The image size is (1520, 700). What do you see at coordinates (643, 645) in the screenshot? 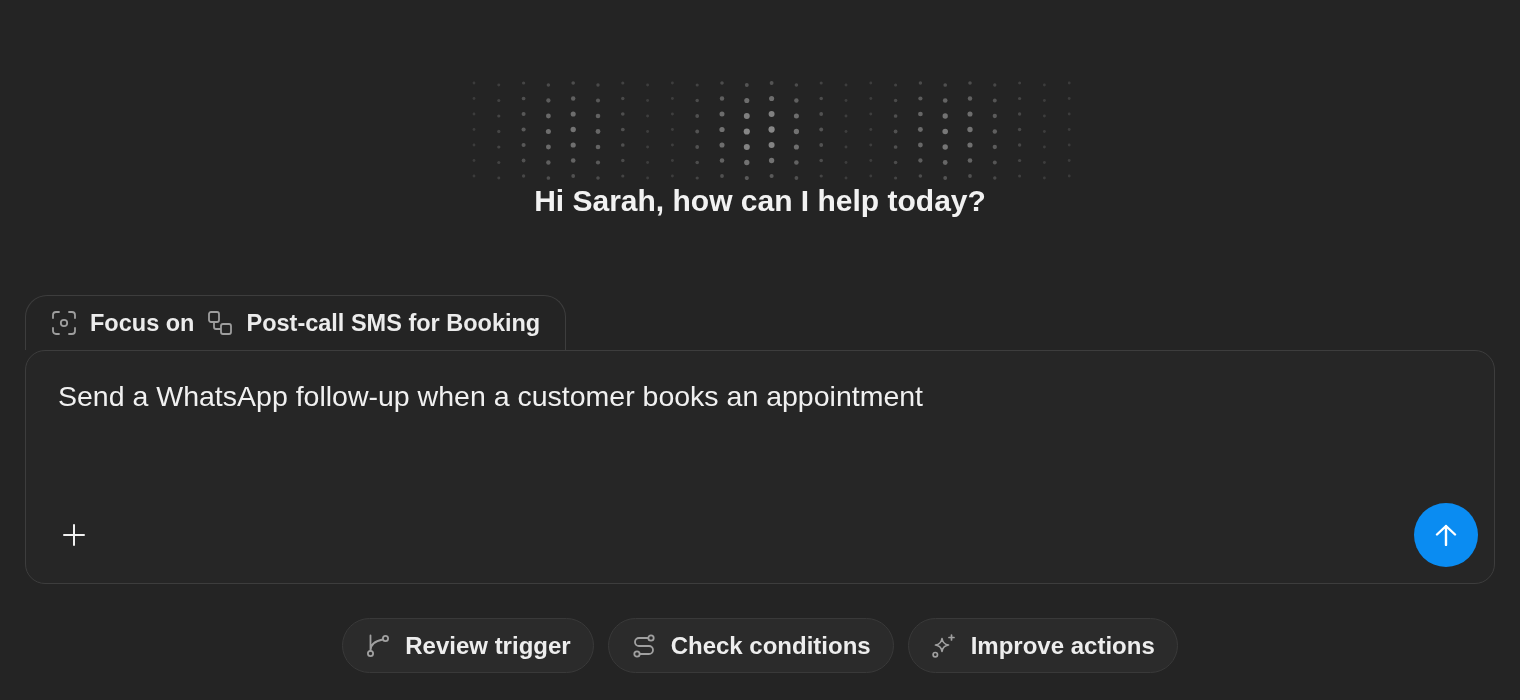
I see `route-icon` at bounding box center [643, 645].